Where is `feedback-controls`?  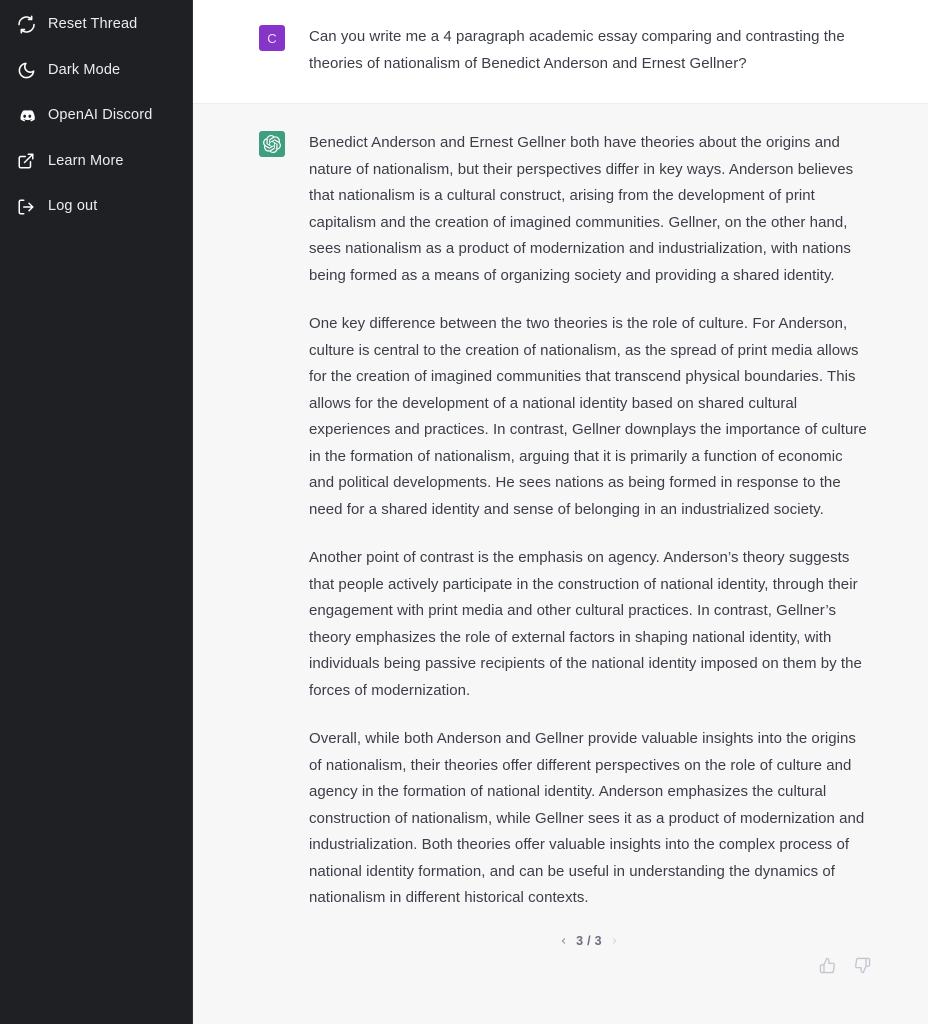 feedback-controls is located at coordinates (560, 966).